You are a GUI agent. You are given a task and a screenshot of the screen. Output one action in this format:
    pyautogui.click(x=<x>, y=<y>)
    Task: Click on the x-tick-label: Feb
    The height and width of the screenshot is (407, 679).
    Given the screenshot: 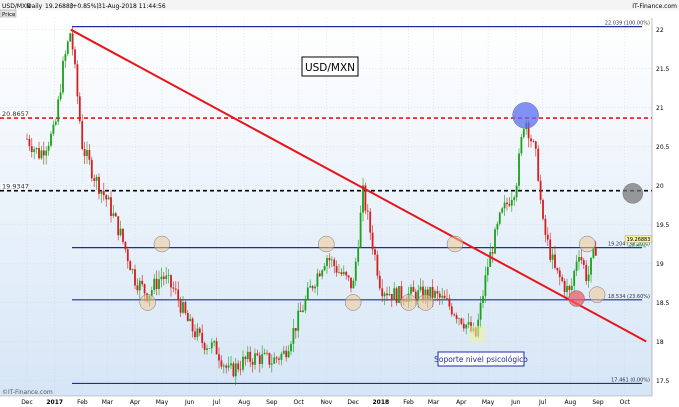 What is the action you would take?
    pyautogui.click(x=408, y=402)
    